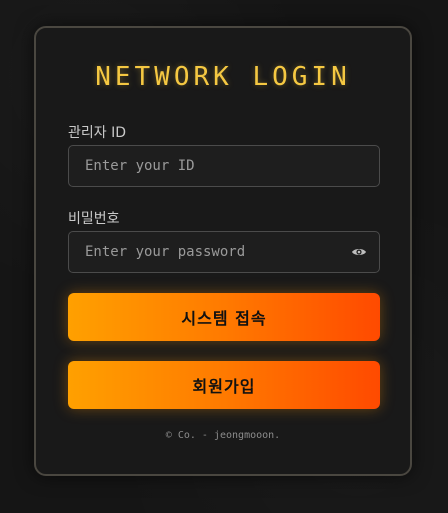 The image size is (448, 513). Describe the element at coordinates (224, 317) in the screenshot. I see `system-login-button: 시스템 접속` at that location.